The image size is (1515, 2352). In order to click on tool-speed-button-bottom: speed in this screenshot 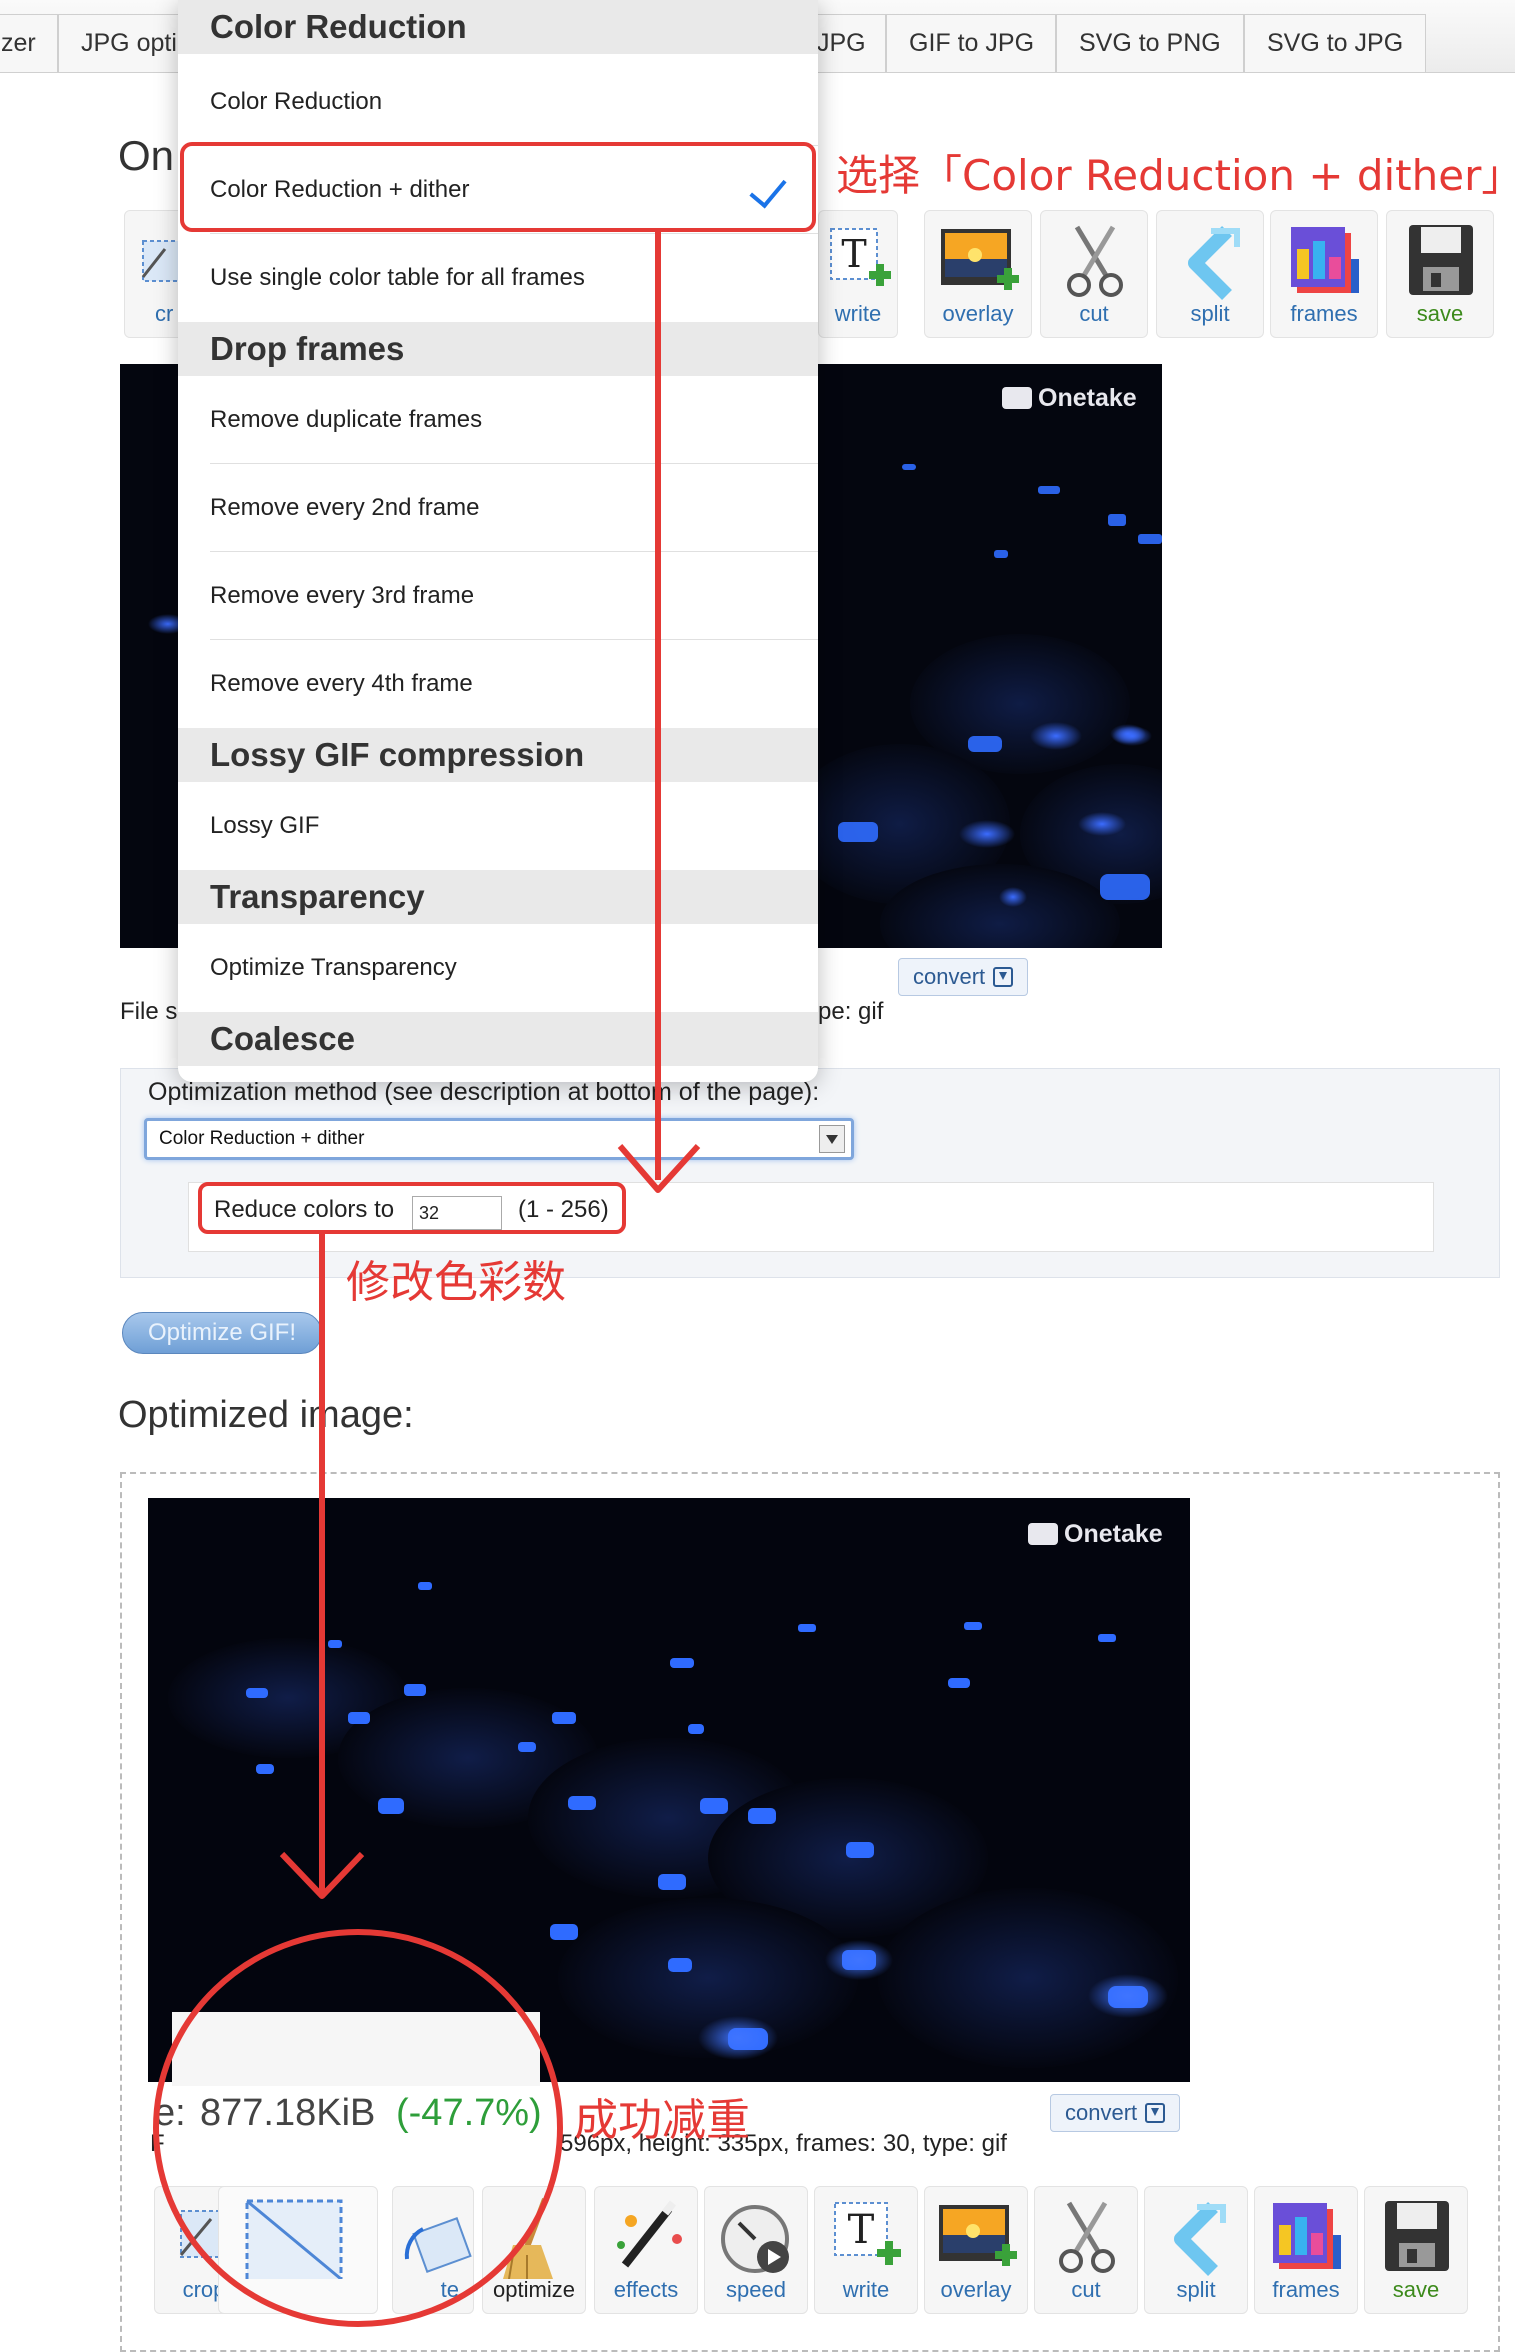, I will do `click(756, 2250)`.